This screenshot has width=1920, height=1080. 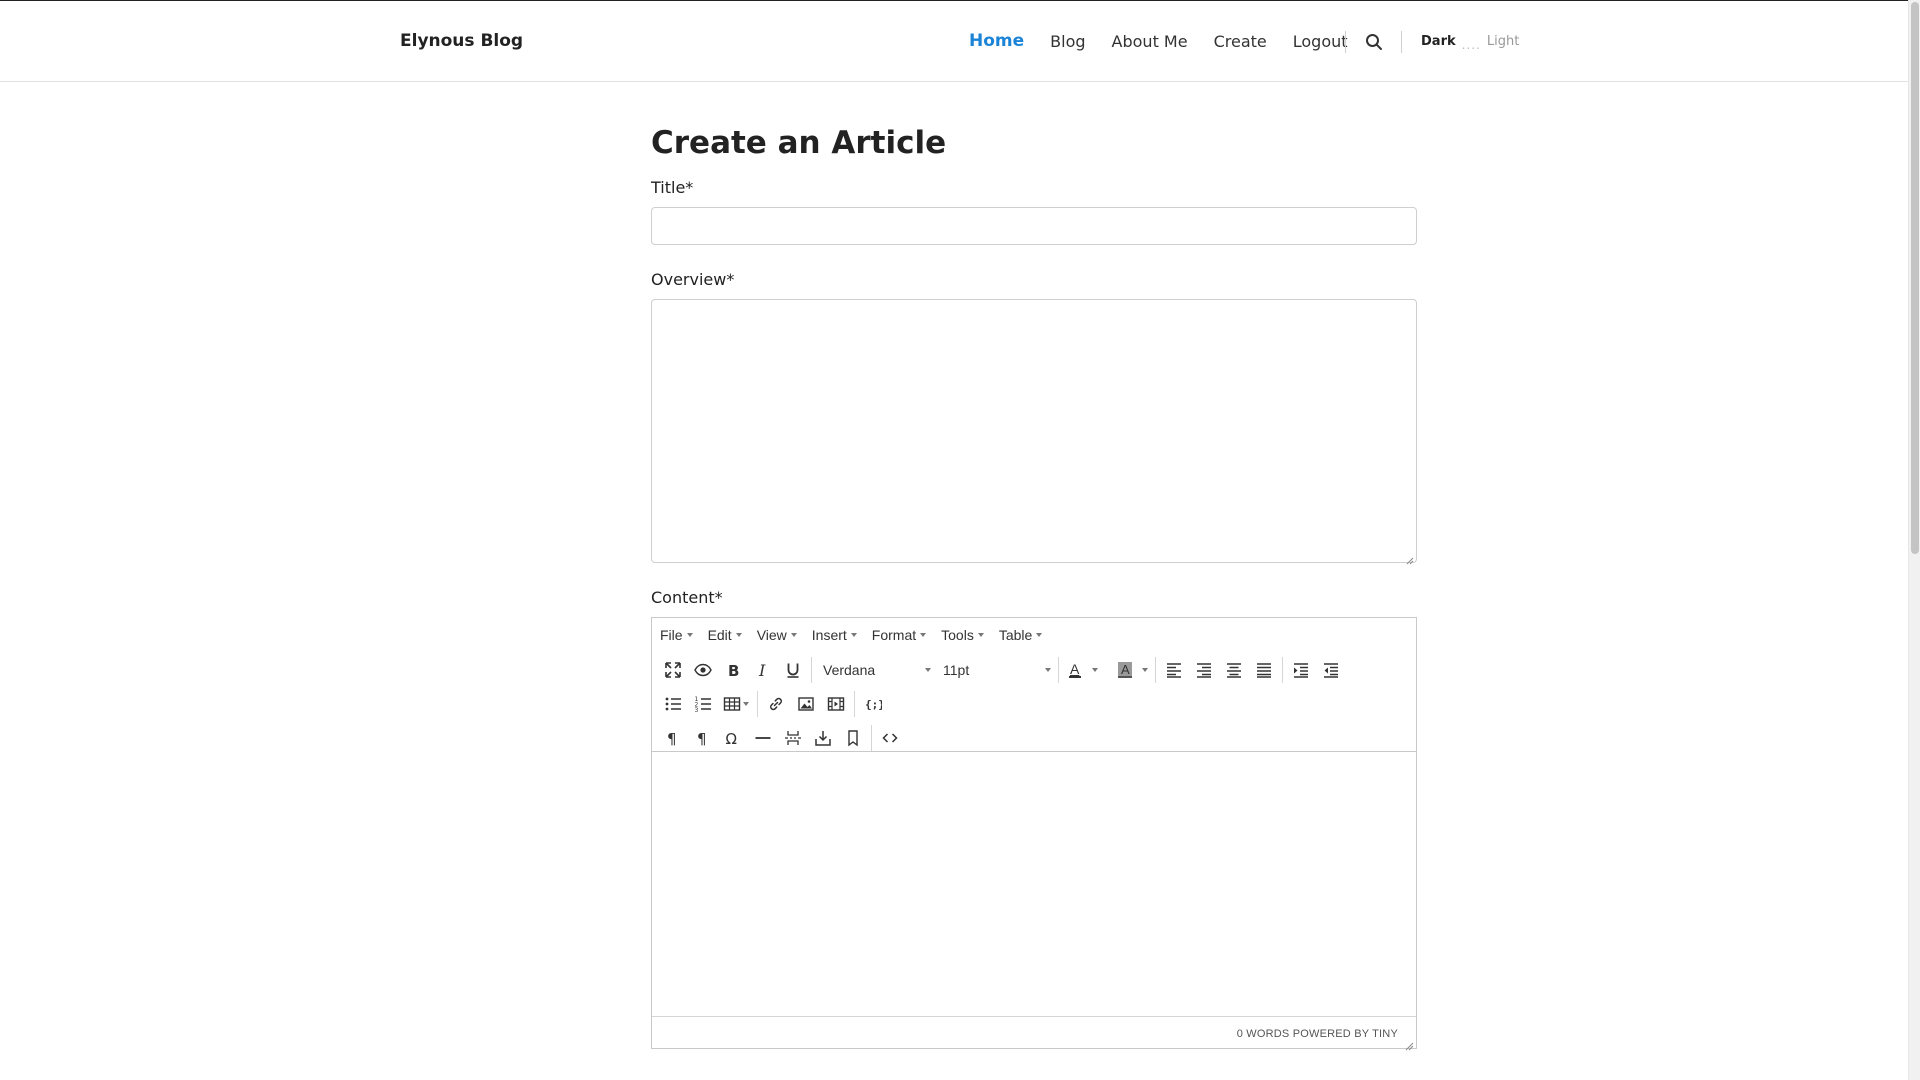 I want to click on horizontal-rule-icon, so click(x=763, y=738).